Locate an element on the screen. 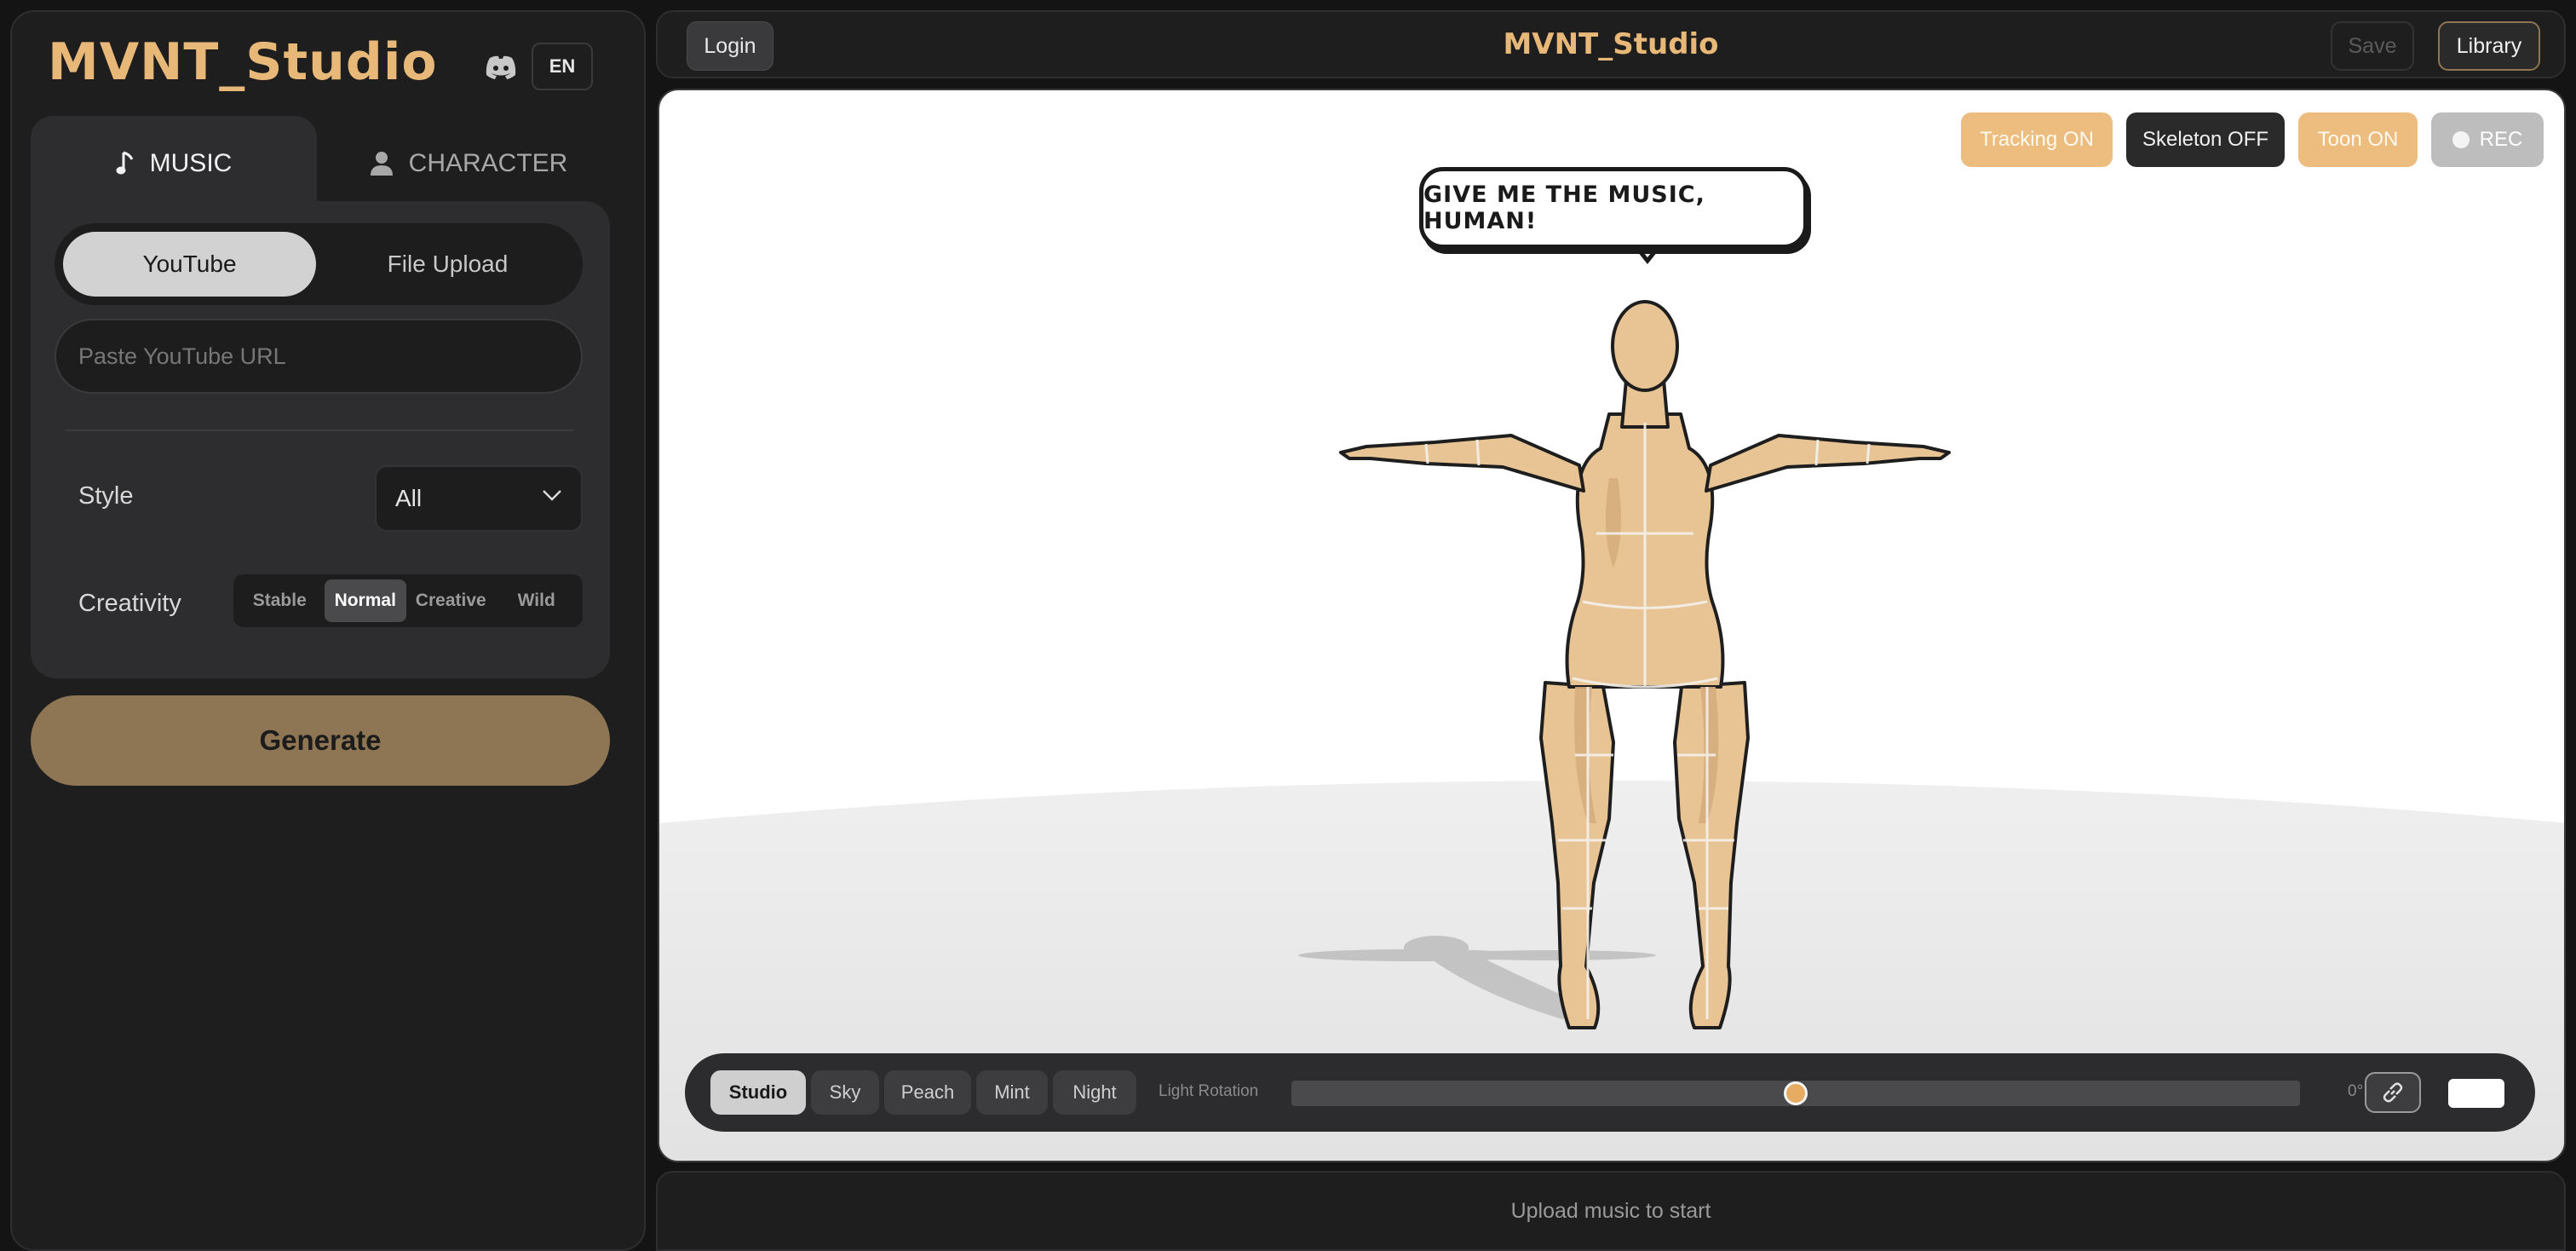 The width and height of the screenshot is (2576, 1251). divider is located at coordinates (319, 430).